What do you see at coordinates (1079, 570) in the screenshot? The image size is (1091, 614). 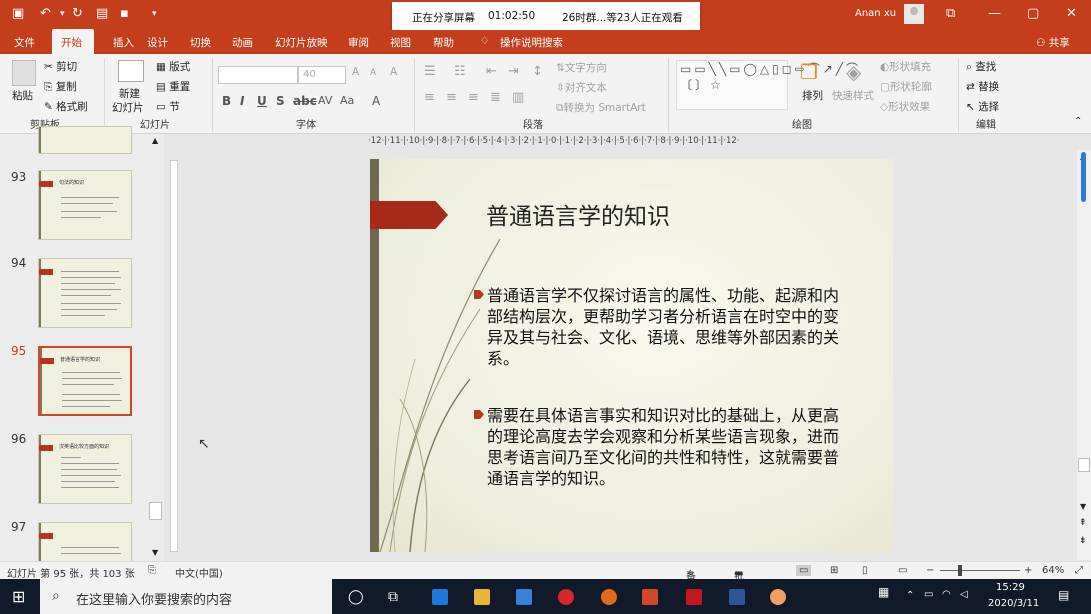 I see `fit-slide-icon: ⤢` at bounding box center [1079, 570].